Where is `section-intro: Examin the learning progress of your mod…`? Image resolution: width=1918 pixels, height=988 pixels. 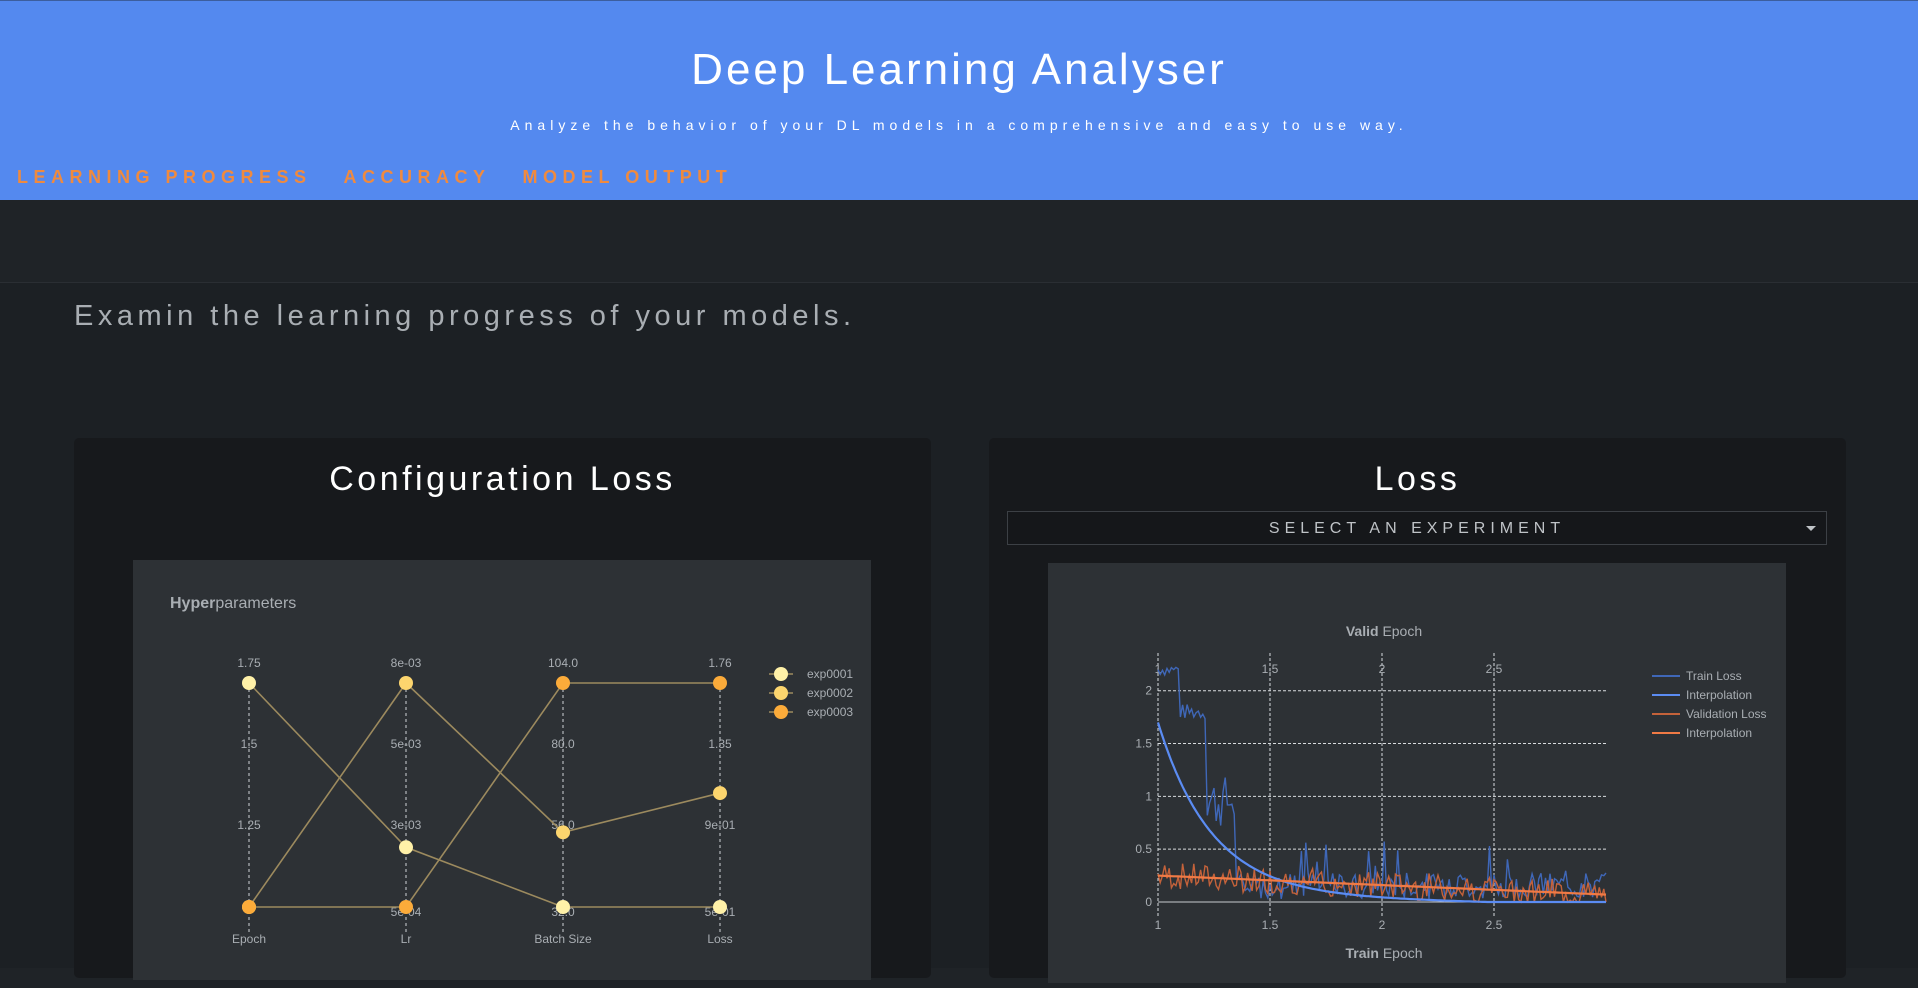
section-intro: Examin the learning progress of your mod… is located at coordinates (465, 316).